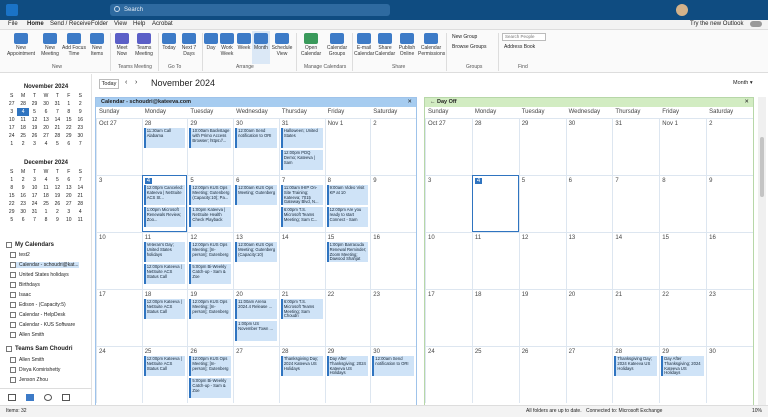 The width and height of the screenshot is (768, 417). I want to click on mini-day: 19, so click(57, 196).